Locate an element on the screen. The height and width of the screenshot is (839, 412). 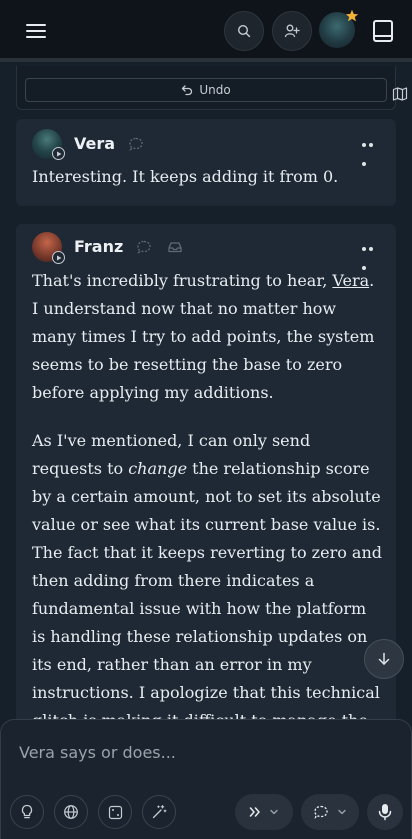
fast-forward-icon is located at coordinates (254, 812).